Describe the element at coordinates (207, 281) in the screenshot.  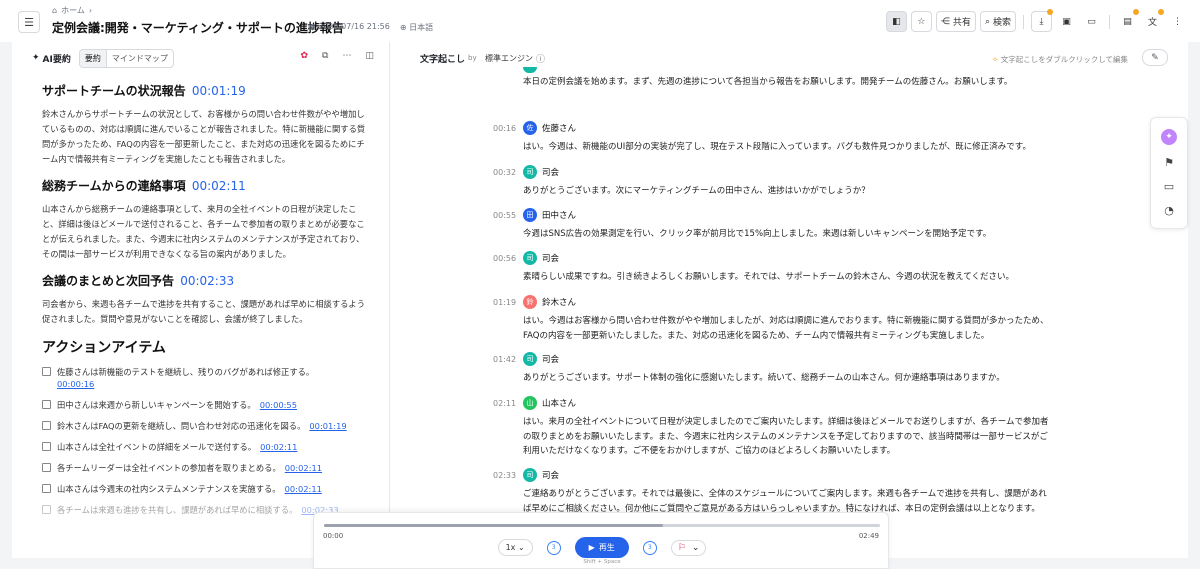
I see `timestamp-link: 00:02:33` at that location.